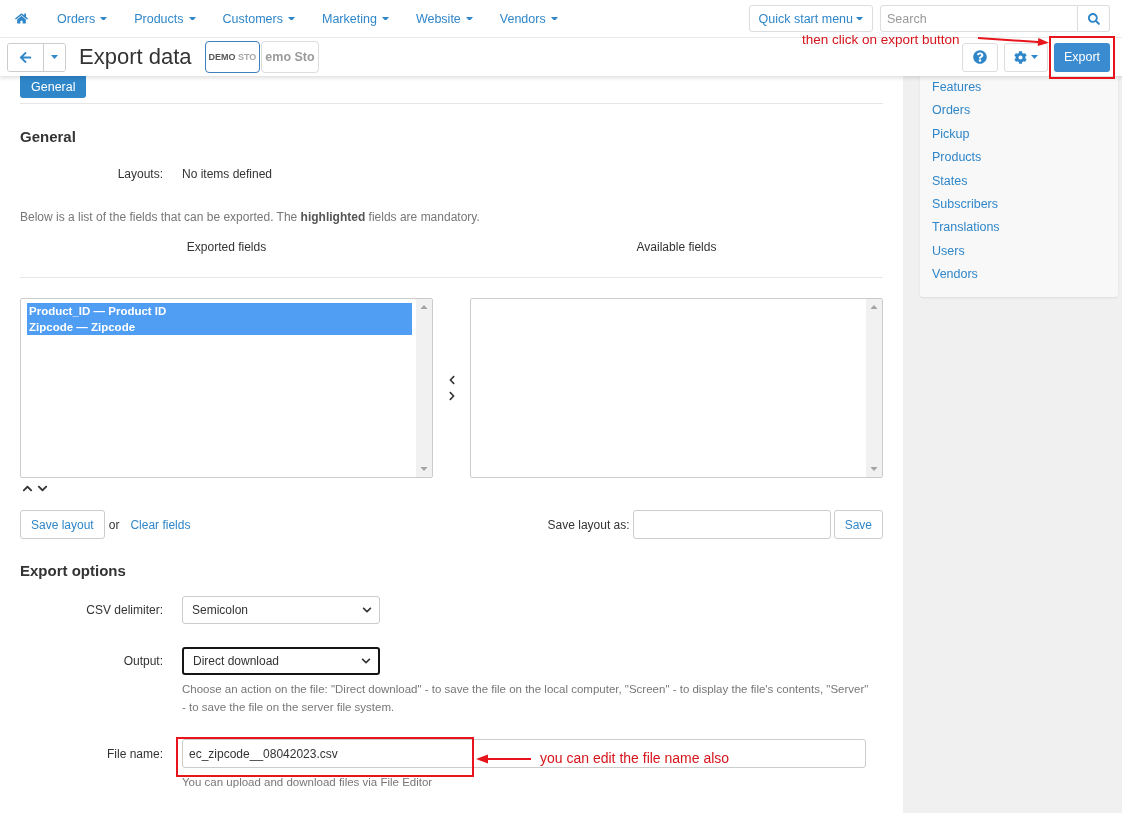  Describe the element at coordinates (290, 57) in the screenshot. I see `storefront-logo: emo Sto` at that location.